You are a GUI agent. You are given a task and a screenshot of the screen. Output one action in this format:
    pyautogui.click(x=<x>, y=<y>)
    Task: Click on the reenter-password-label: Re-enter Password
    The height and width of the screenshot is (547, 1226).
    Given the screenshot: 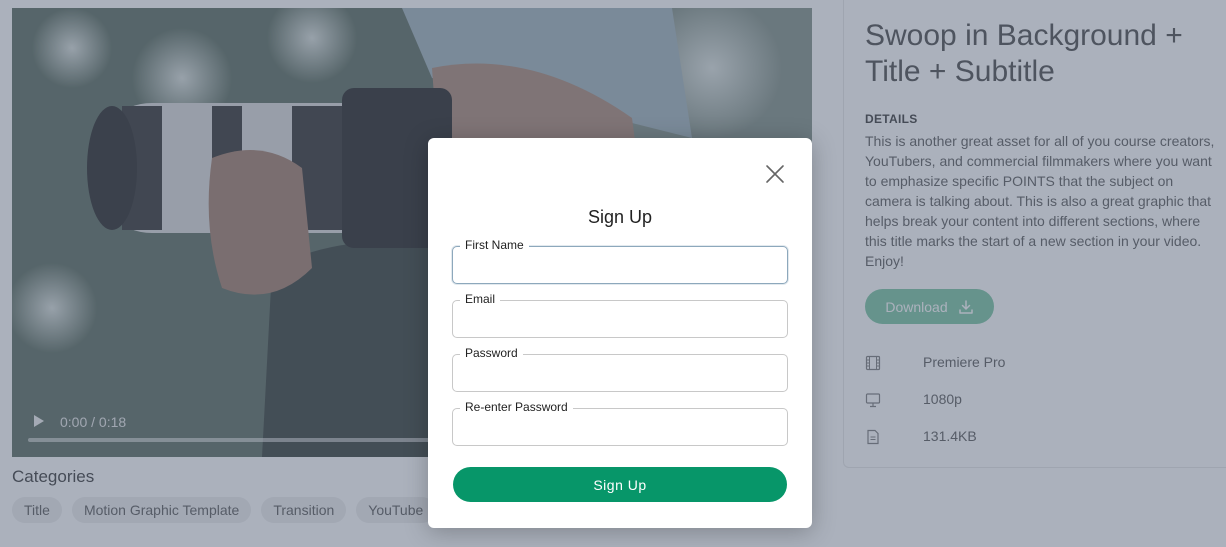 What is the action you would take?
    pyautogui.click(x=516, y=407)
    